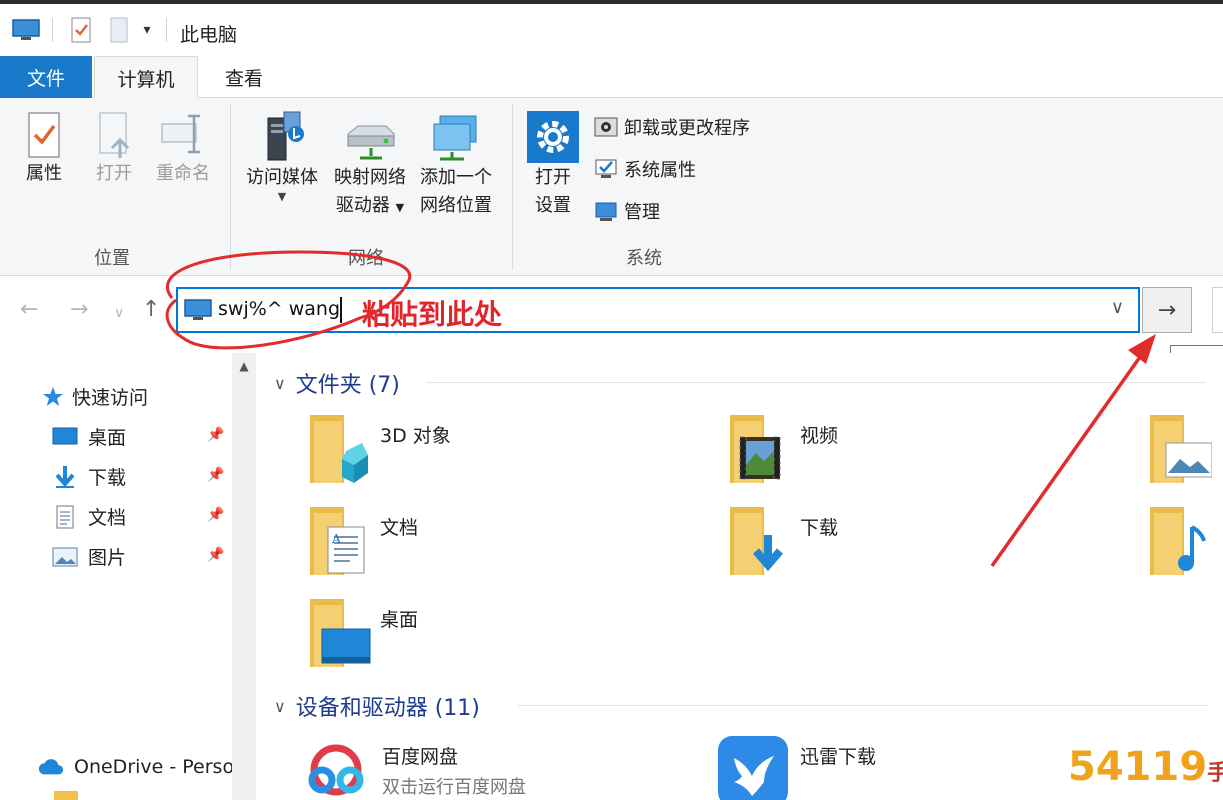  What do you see at coordinates (1072, 453) in the screenshot?
I see `red-arrow-annotation` at bounding box center [1072, 453].